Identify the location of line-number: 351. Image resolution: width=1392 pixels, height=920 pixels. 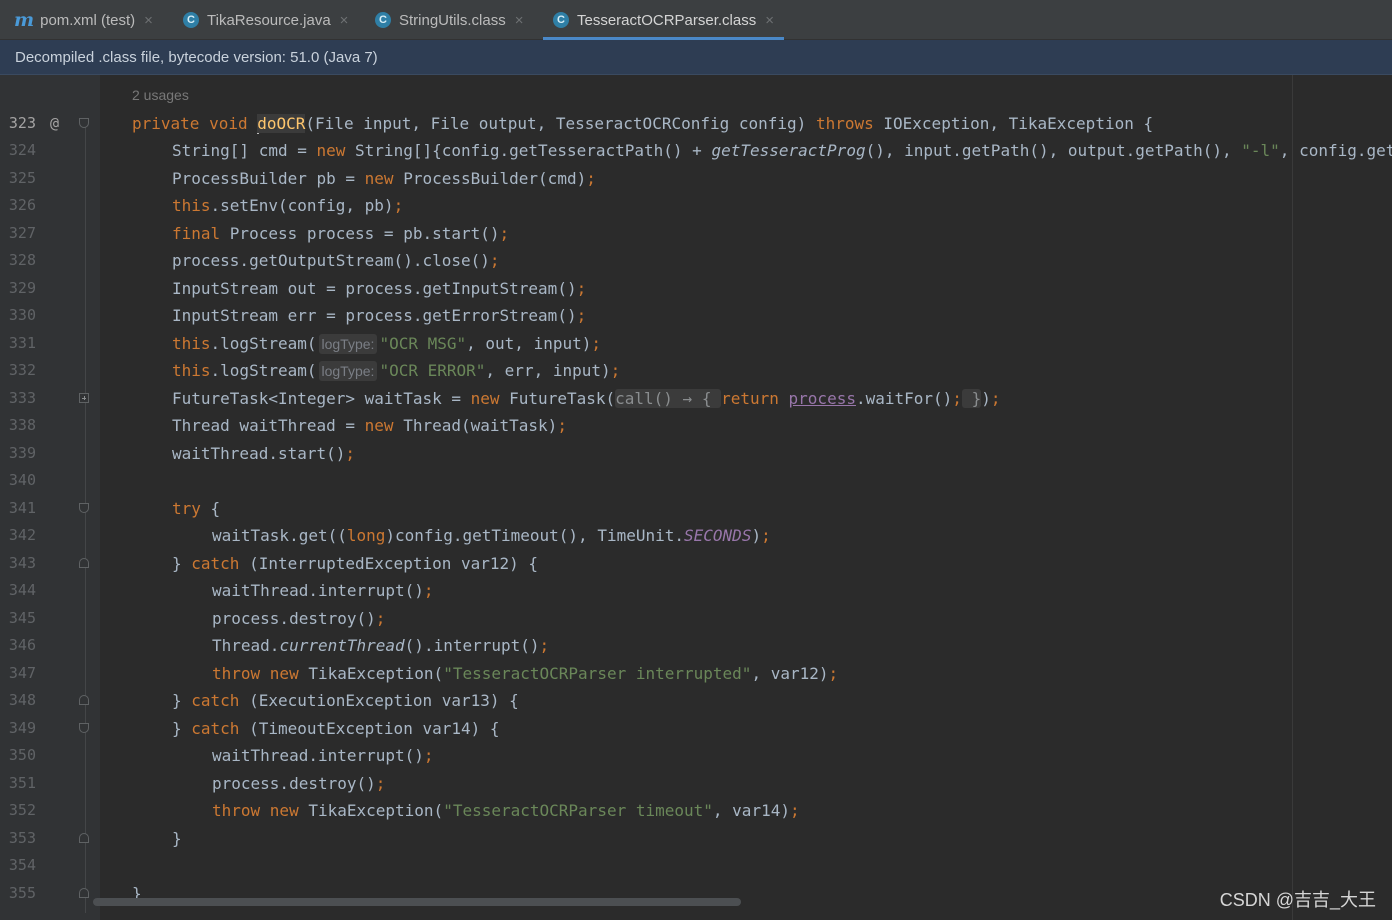
(22, 783).